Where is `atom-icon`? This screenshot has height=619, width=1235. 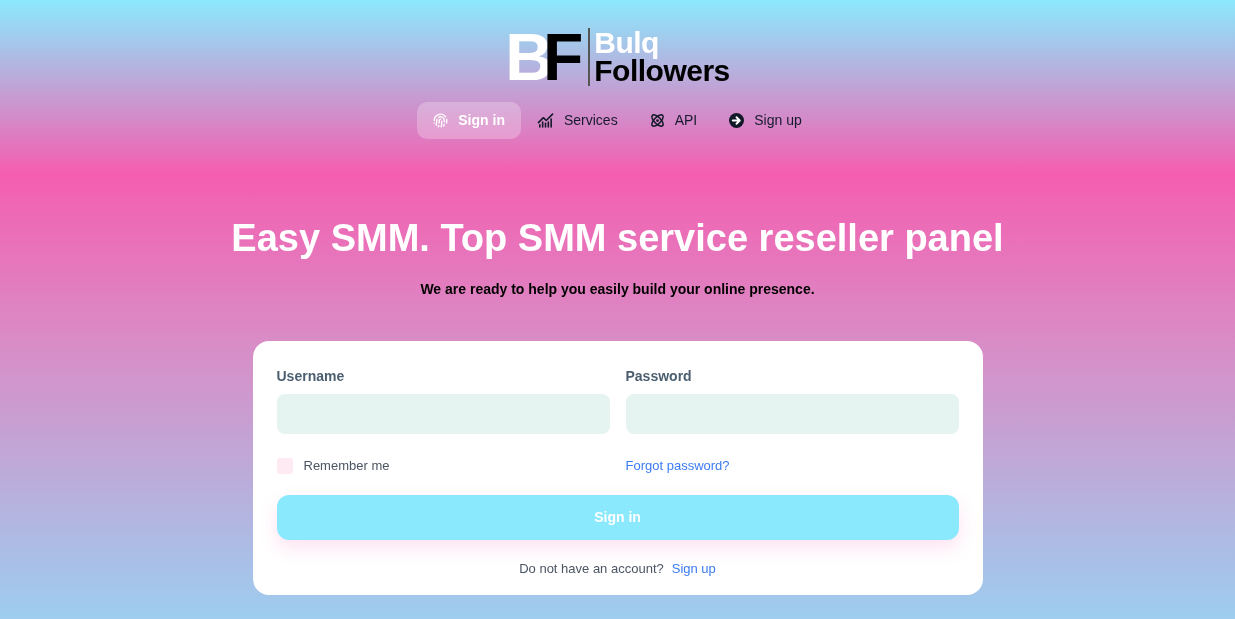 atom-icon is located at coordinates (657, 120).